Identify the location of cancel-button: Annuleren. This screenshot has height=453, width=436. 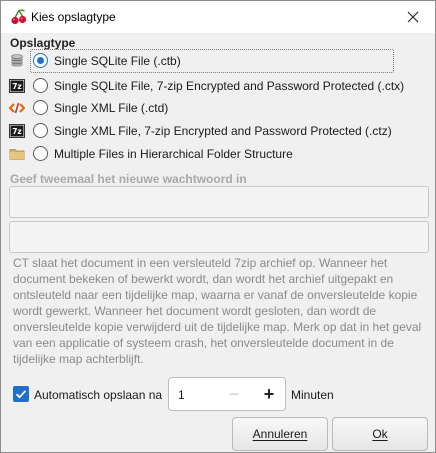
(280, 434).